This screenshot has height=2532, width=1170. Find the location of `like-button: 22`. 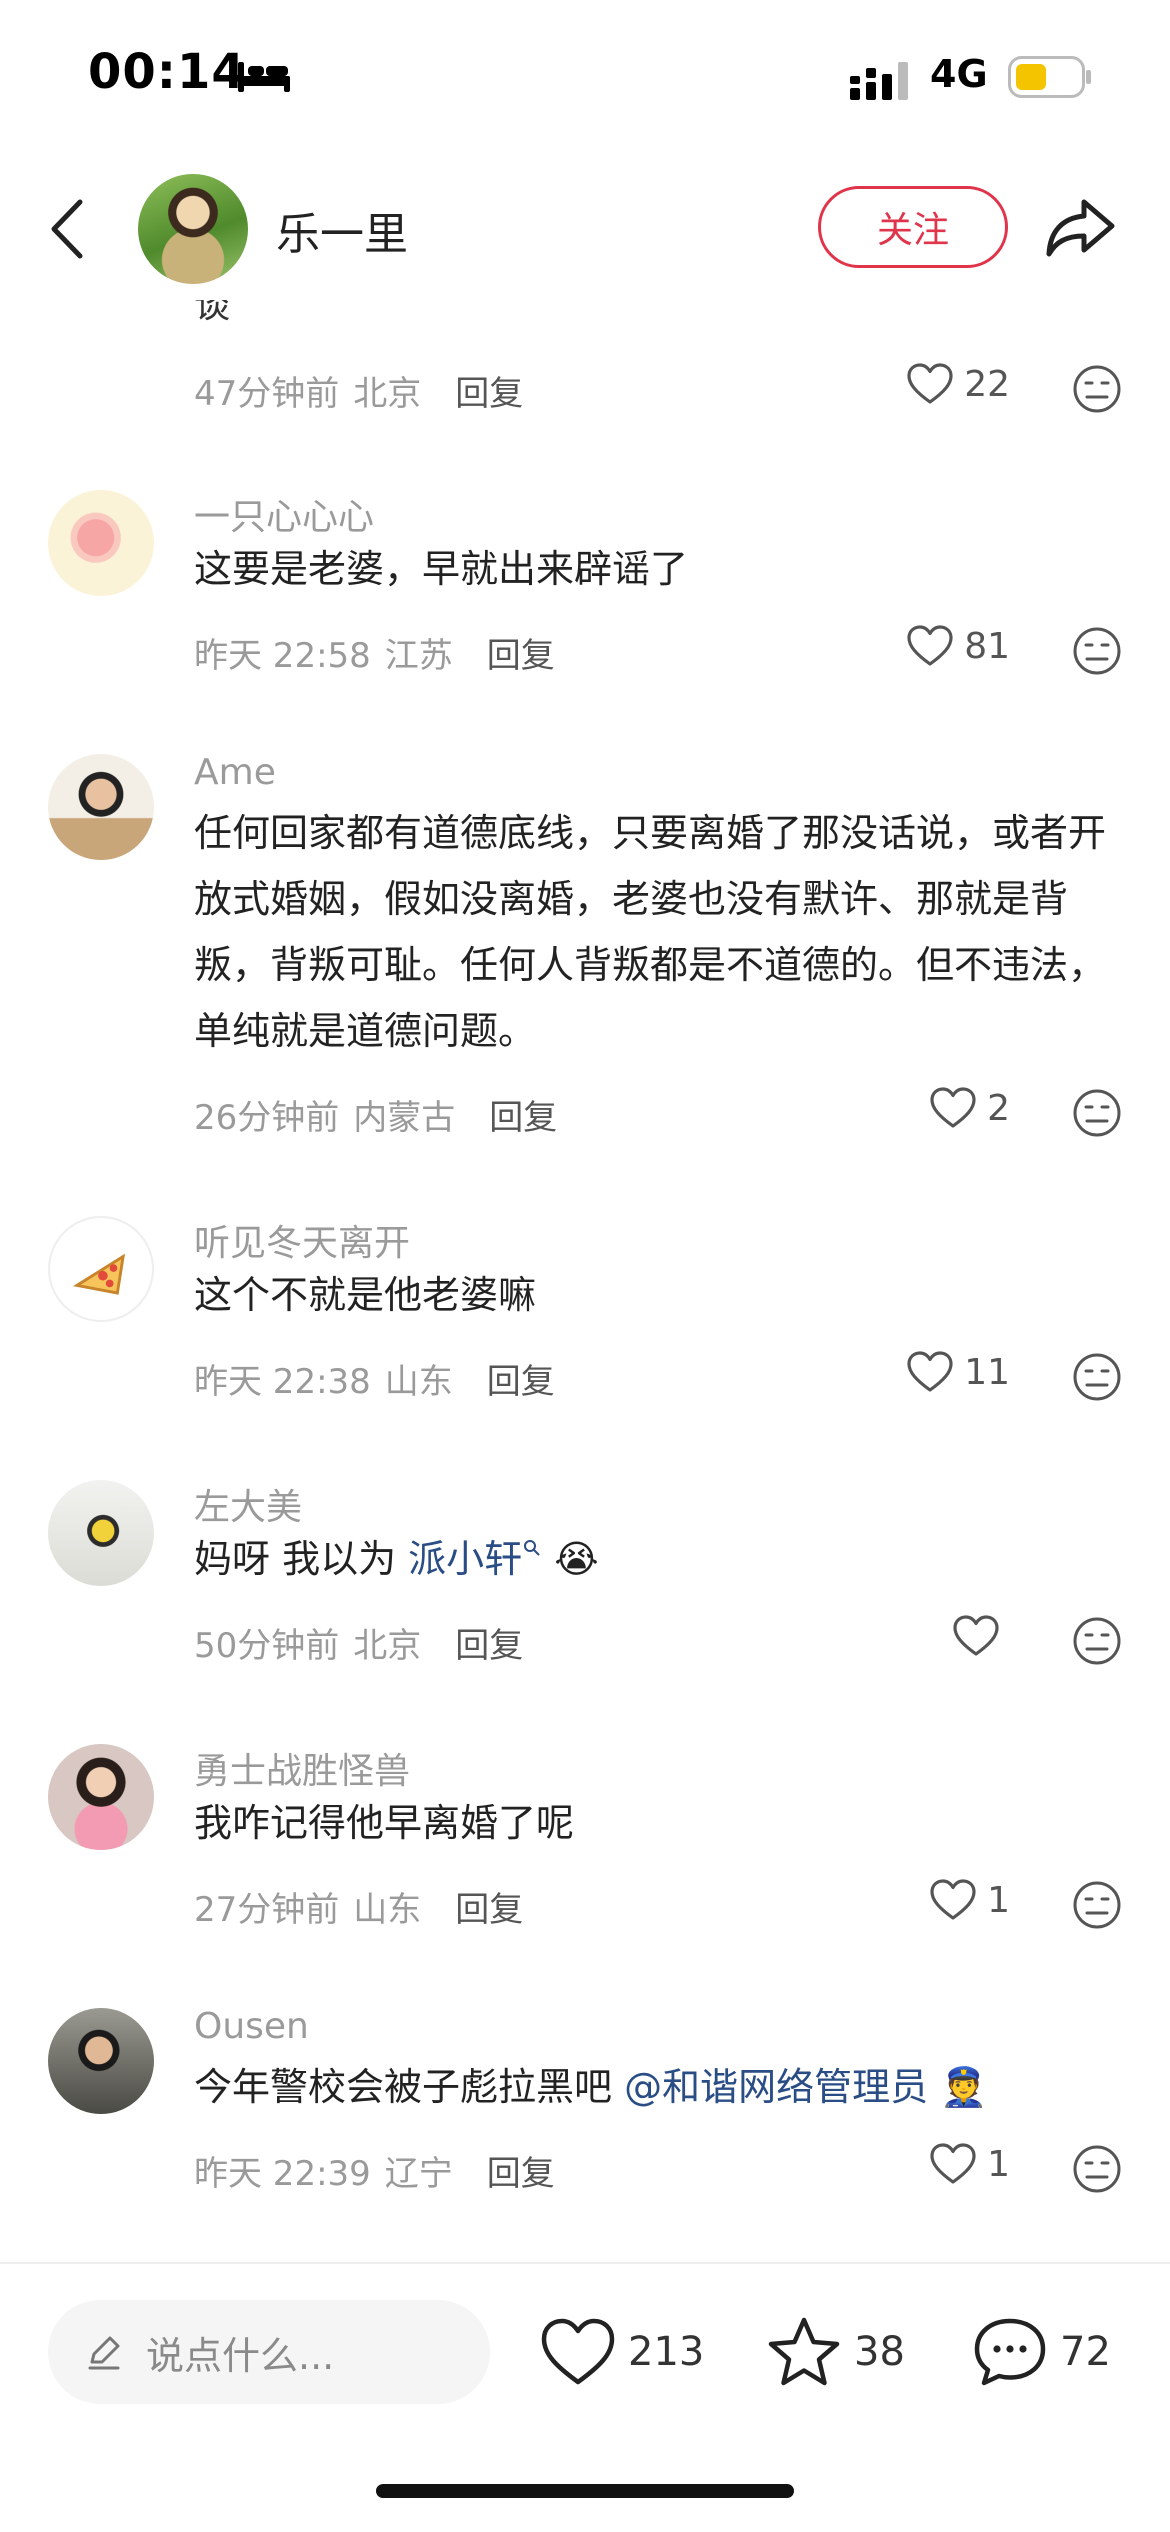

like-button: 22 is located at coordinates (958, 384).